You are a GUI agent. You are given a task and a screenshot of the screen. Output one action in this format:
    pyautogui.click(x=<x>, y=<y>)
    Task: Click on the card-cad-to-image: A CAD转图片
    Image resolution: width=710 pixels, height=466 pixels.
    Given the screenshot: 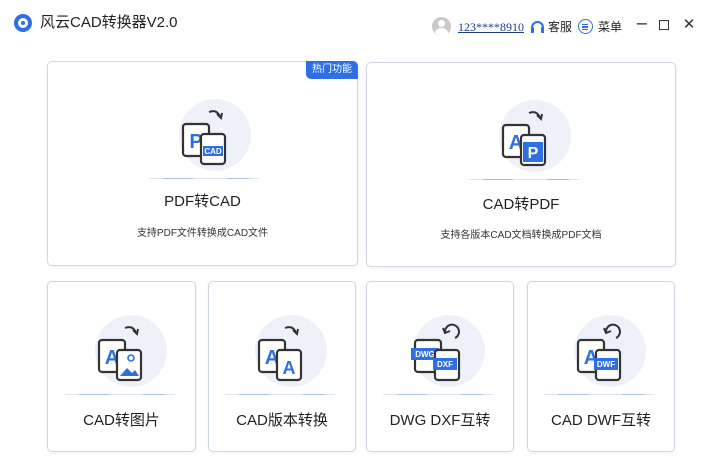 What is the action you would take?
    pyautogui.click(x=121, y=366)
    